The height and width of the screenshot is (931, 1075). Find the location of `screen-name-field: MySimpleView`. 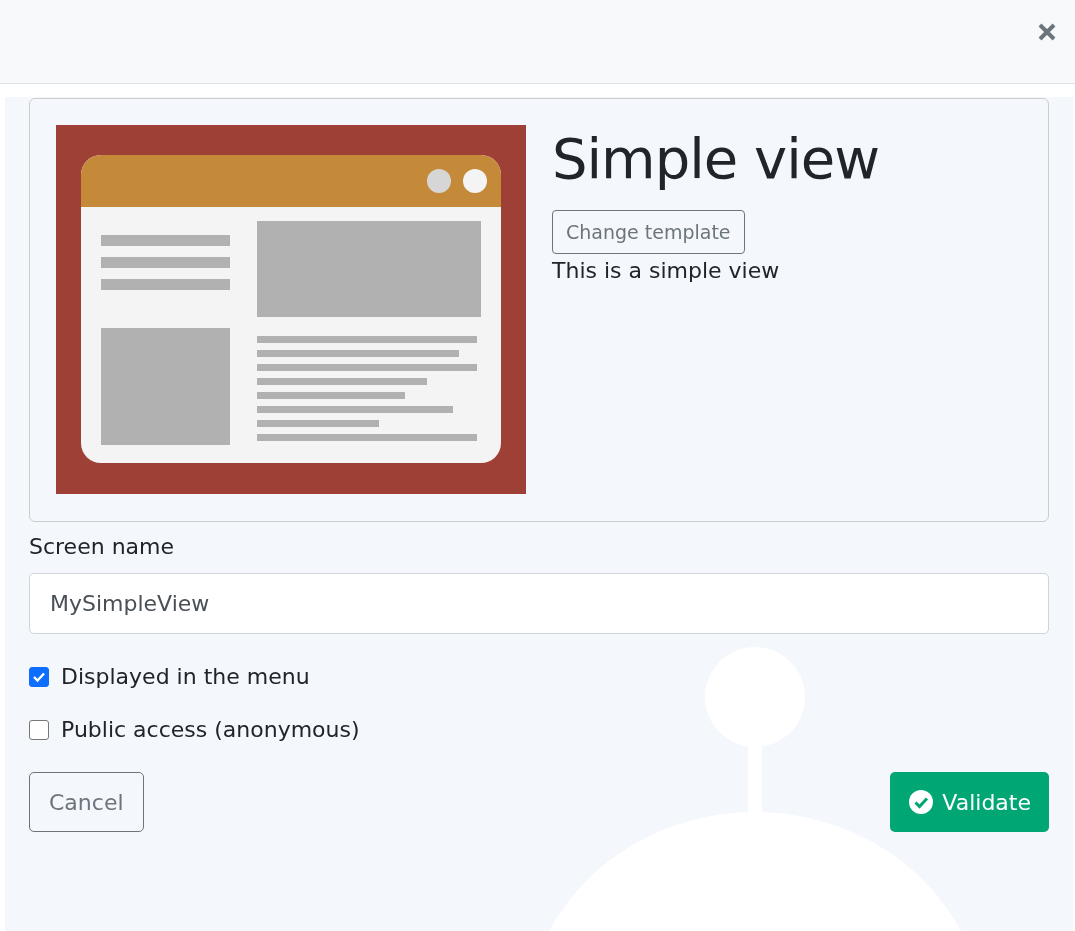

screen-name-field: MySimpleView is located at coordinates (539, 603).